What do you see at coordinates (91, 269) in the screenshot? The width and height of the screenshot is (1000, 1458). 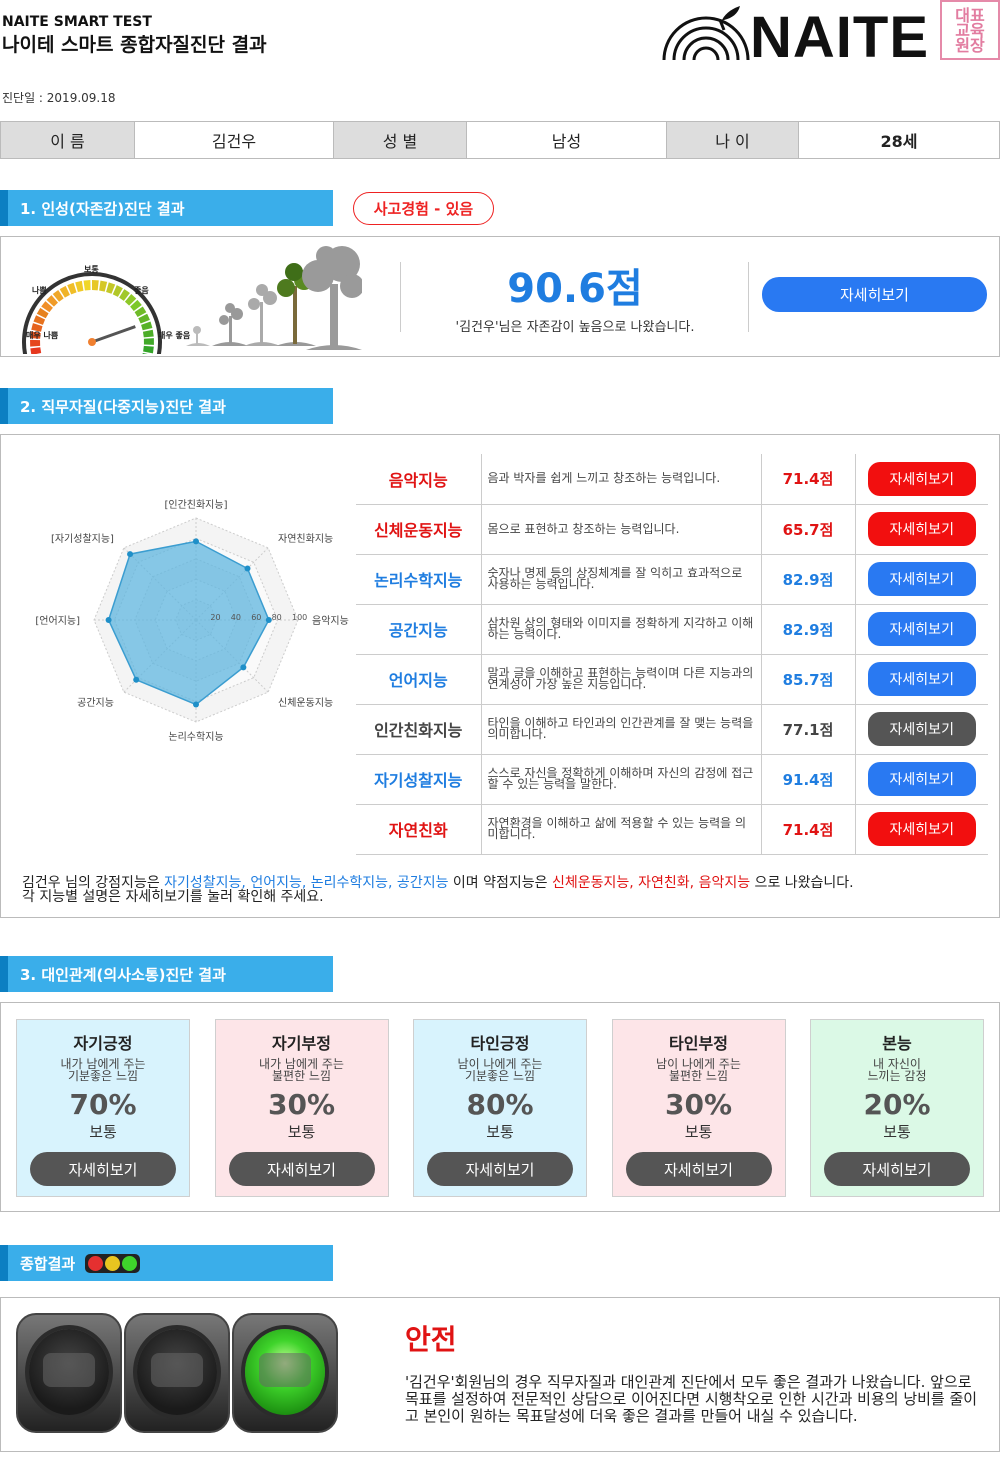 I see `gauge-label-normal: 보통` at bounding box center [91, 269].